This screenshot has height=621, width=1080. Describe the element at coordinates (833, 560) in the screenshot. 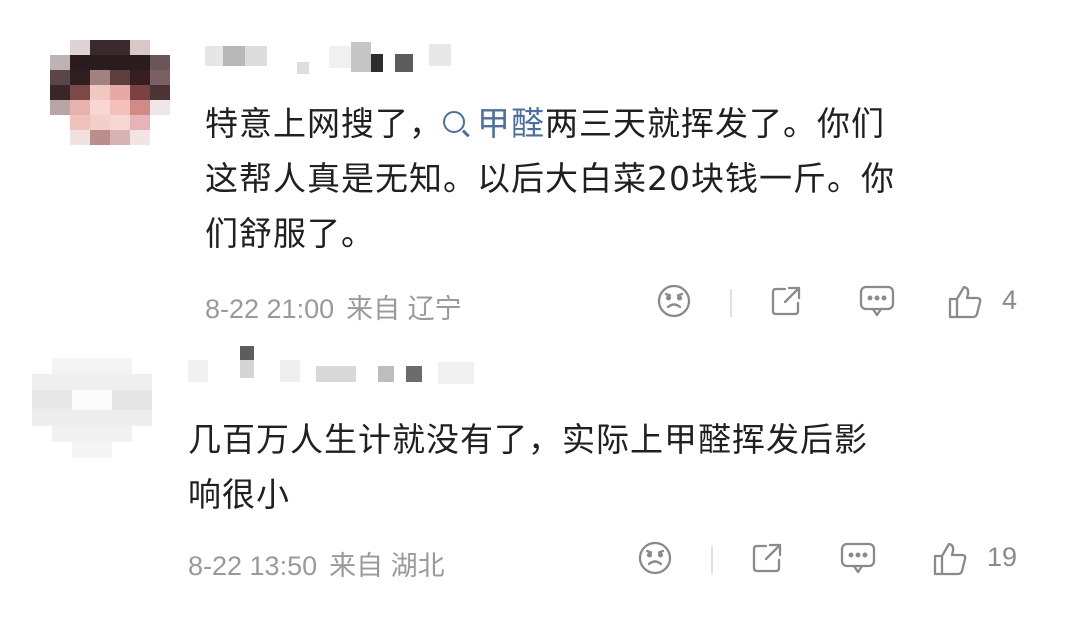

I see `comment-actions: 19` at that location.